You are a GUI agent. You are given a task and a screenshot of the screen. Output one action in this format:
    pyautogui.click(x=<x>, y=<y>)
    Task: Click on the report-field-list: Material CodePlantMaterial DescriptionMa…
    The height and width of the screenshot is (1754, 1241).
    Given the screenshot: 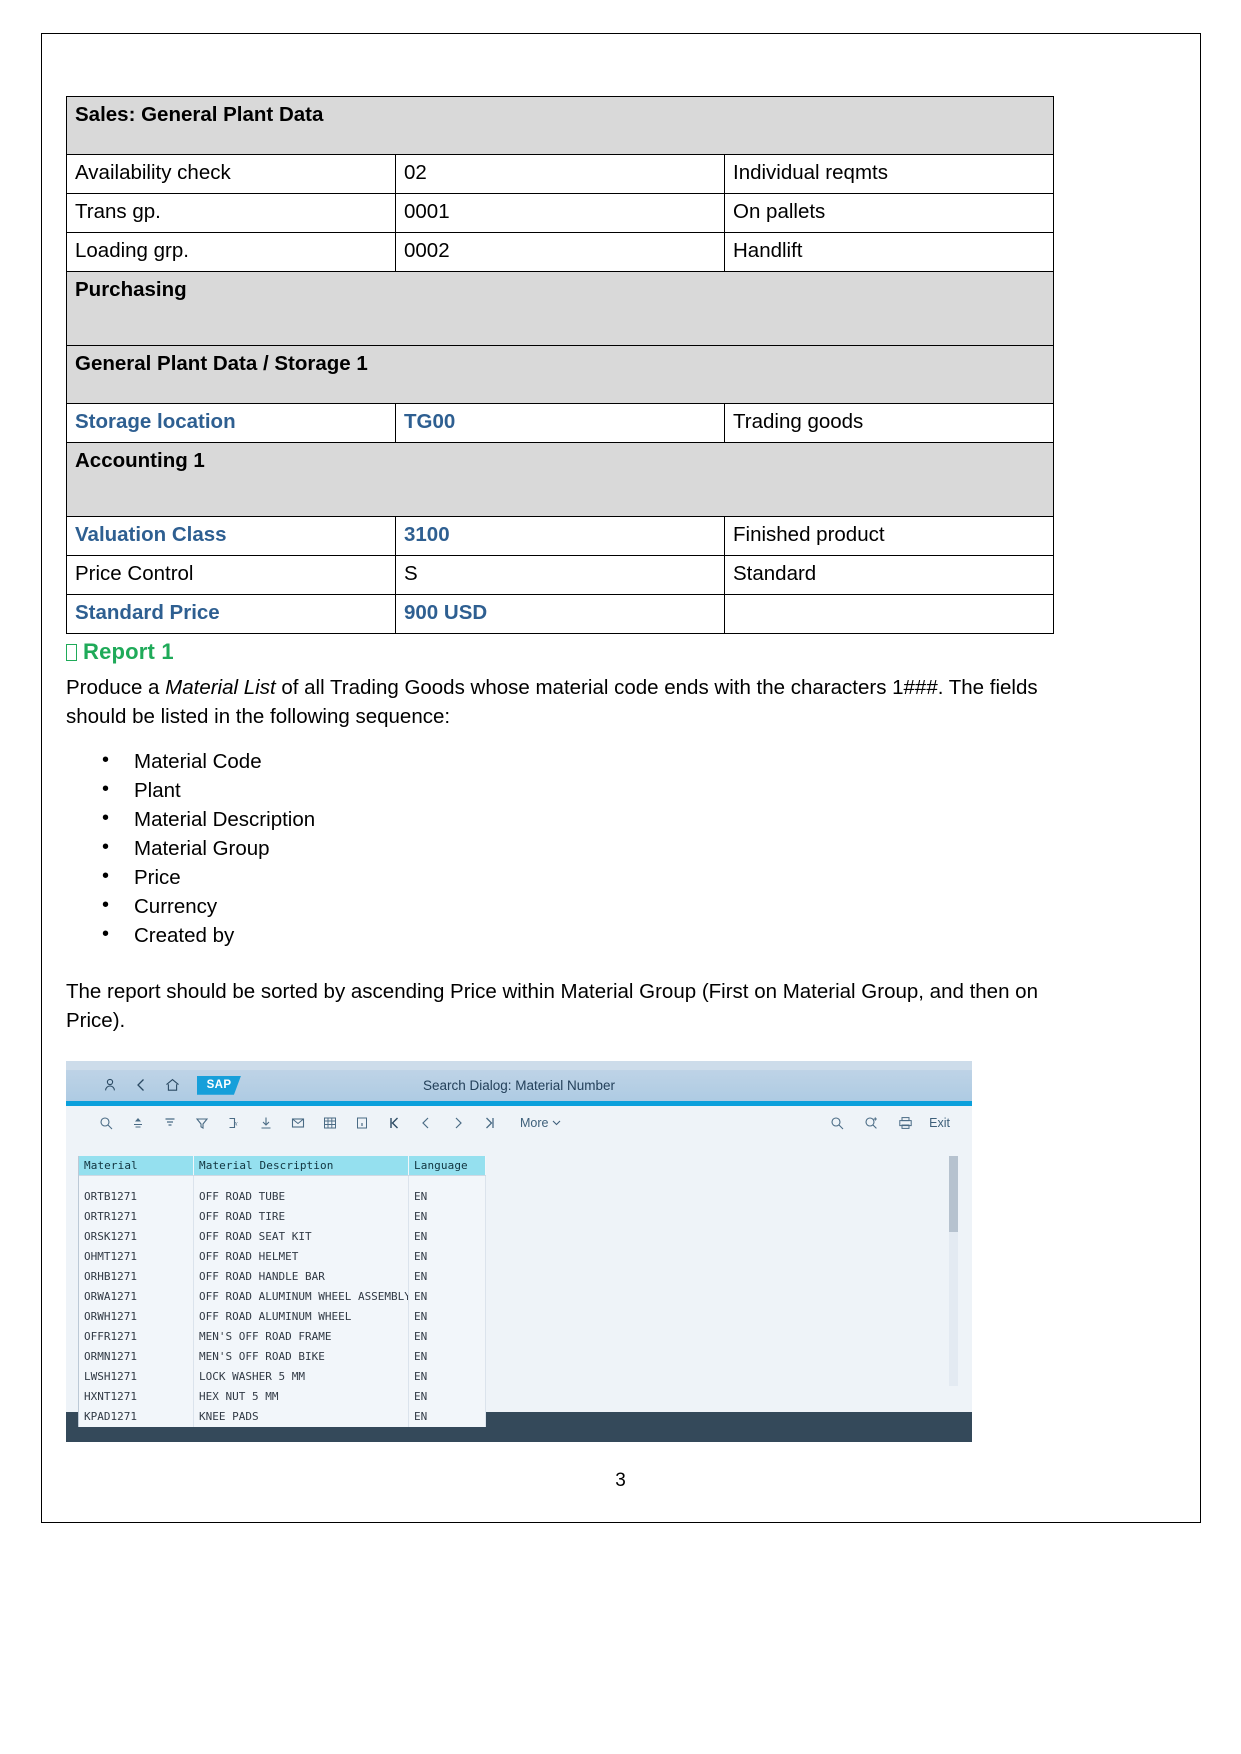 What is the action you would take?
    pyautogui.click(x=560, y=848)
    